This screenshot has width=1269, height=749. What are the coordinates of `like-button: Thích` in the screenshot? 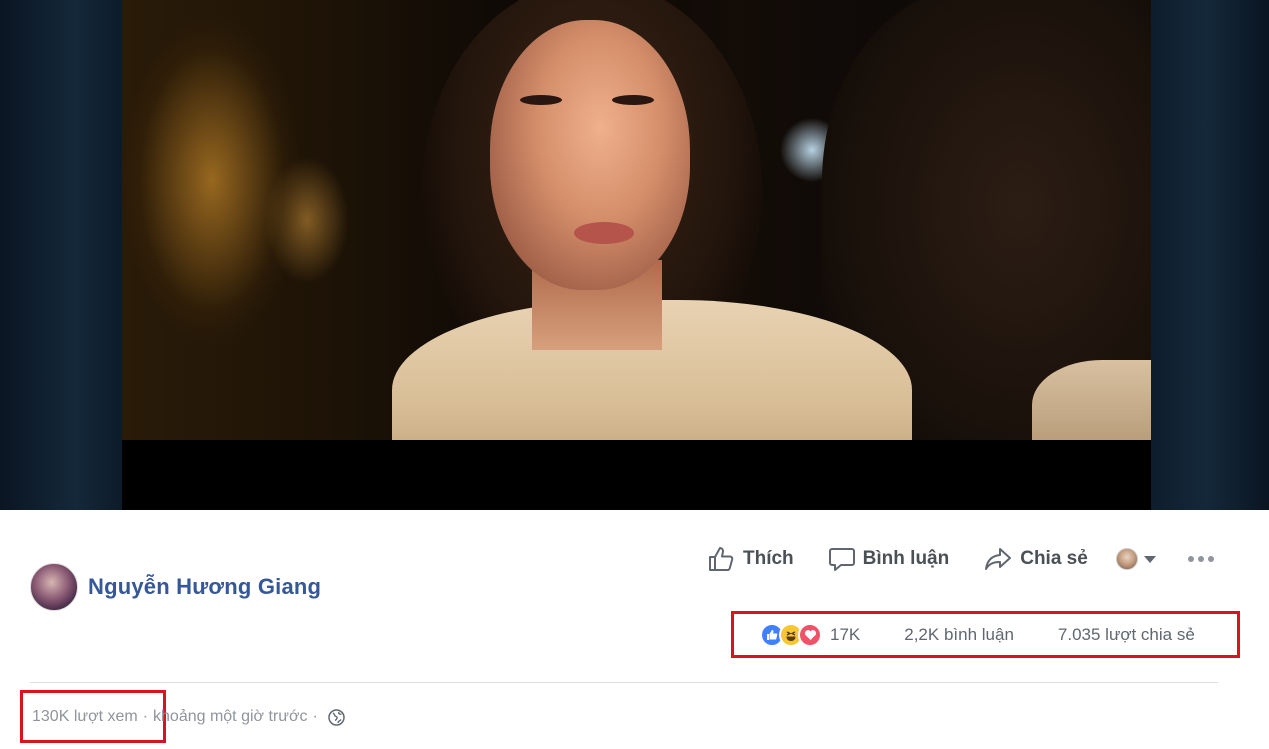 It's located at (750, 559).